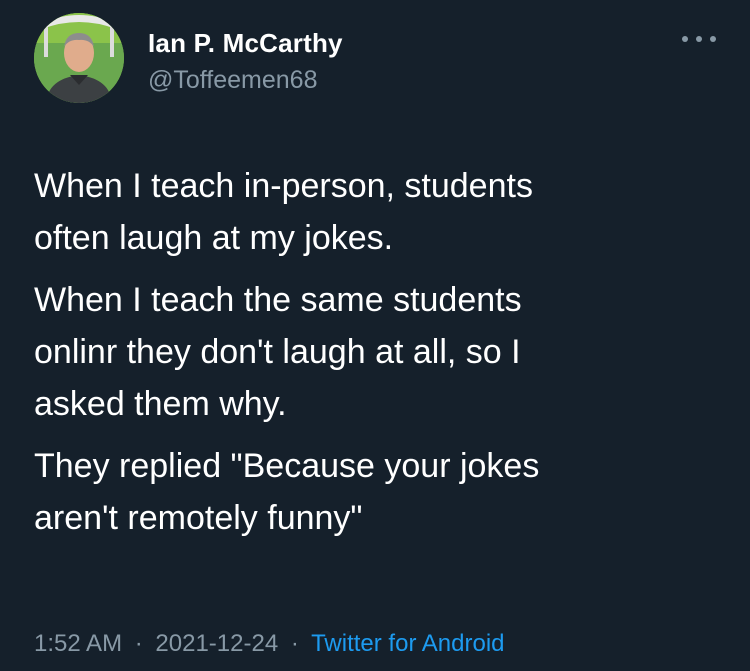 The image size is (750, 671). I want to click on avatar, so click(79, 58).